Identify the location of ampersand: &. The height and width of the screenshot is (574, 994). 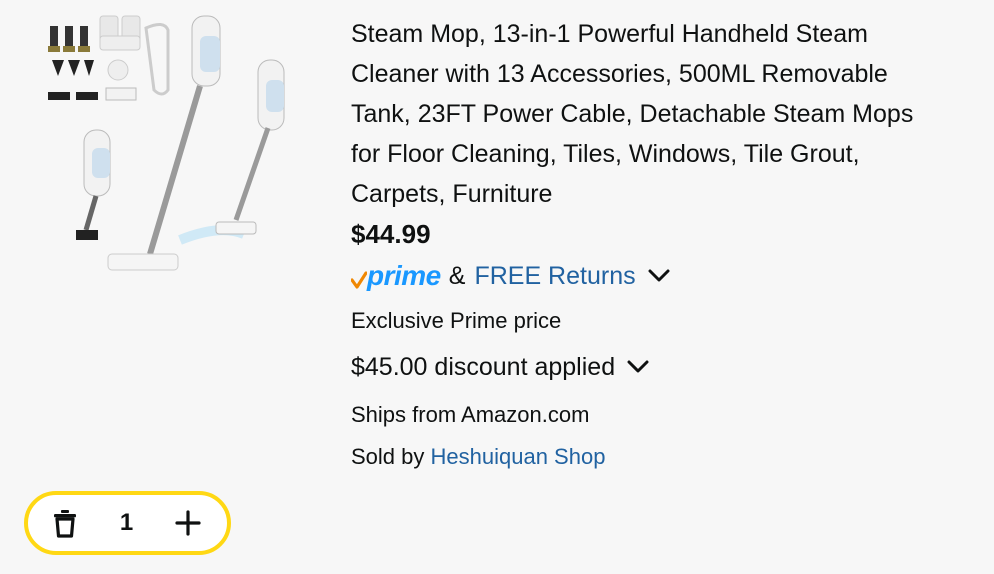
(457, 275).